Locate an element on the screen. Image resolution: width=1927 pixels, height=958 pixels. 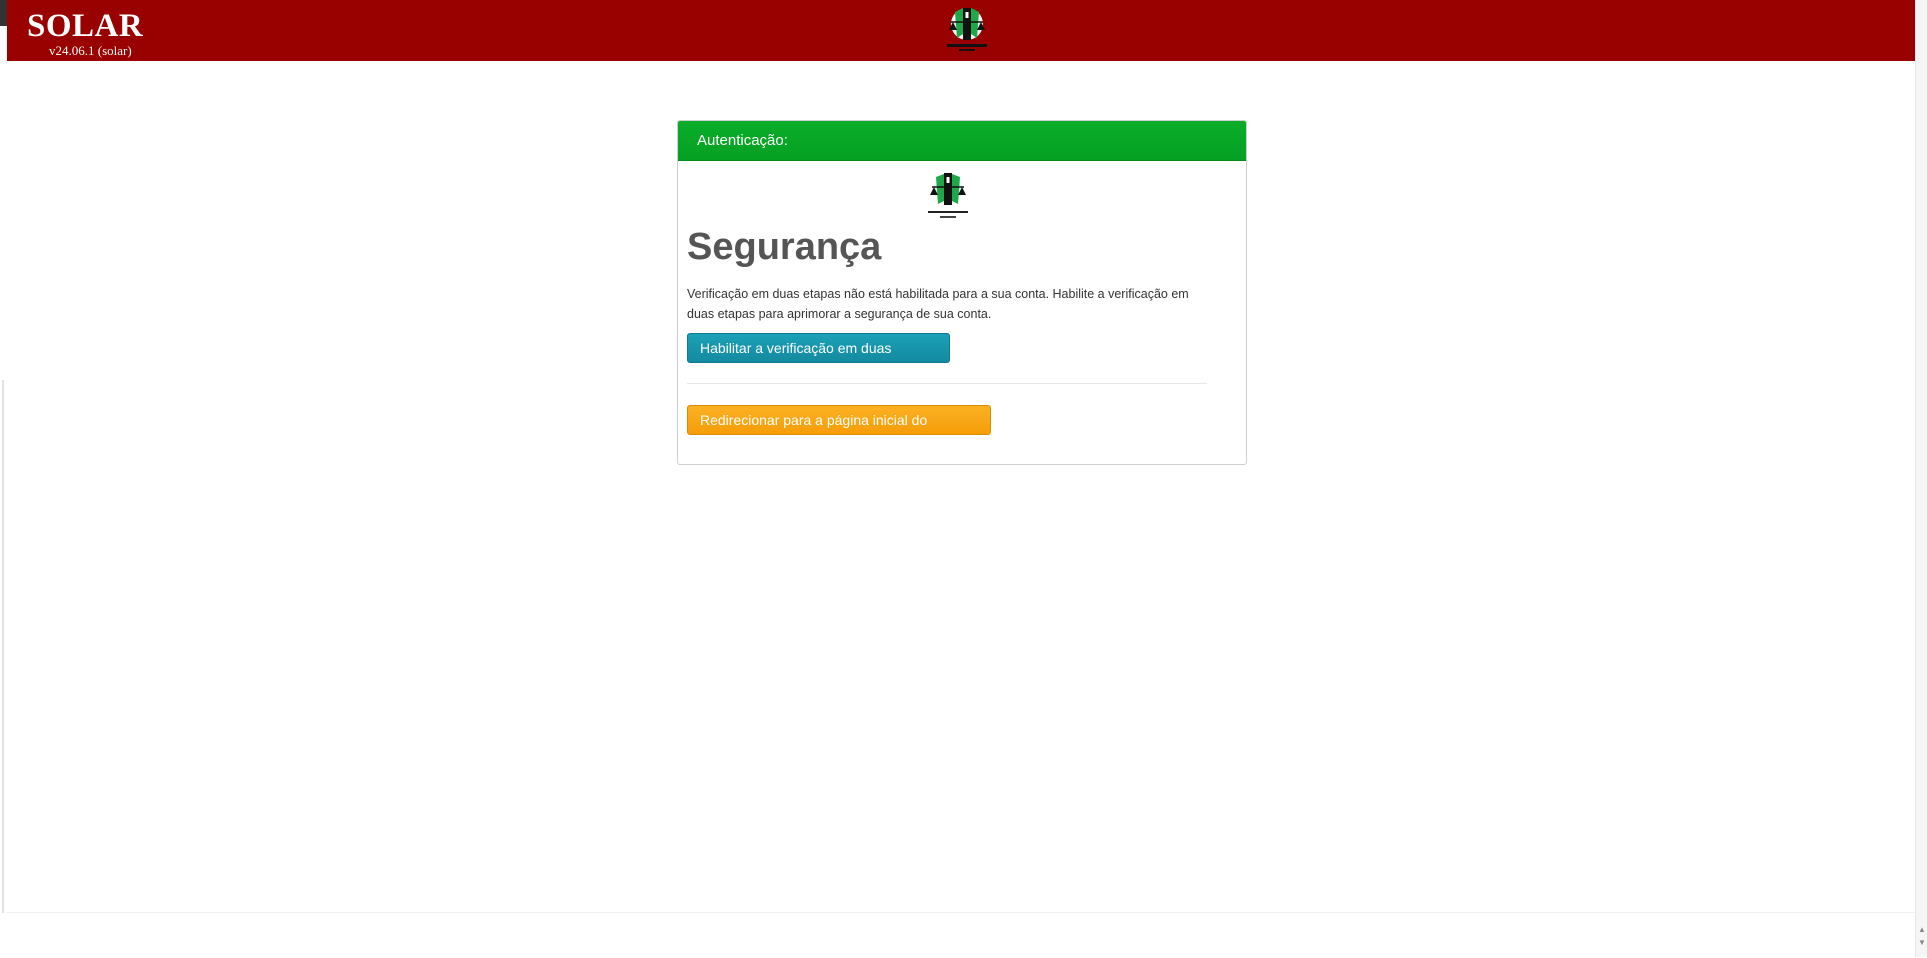
top-navbar: SOLAR v24.06.1 (solar) is located at coordinates (961, 30).